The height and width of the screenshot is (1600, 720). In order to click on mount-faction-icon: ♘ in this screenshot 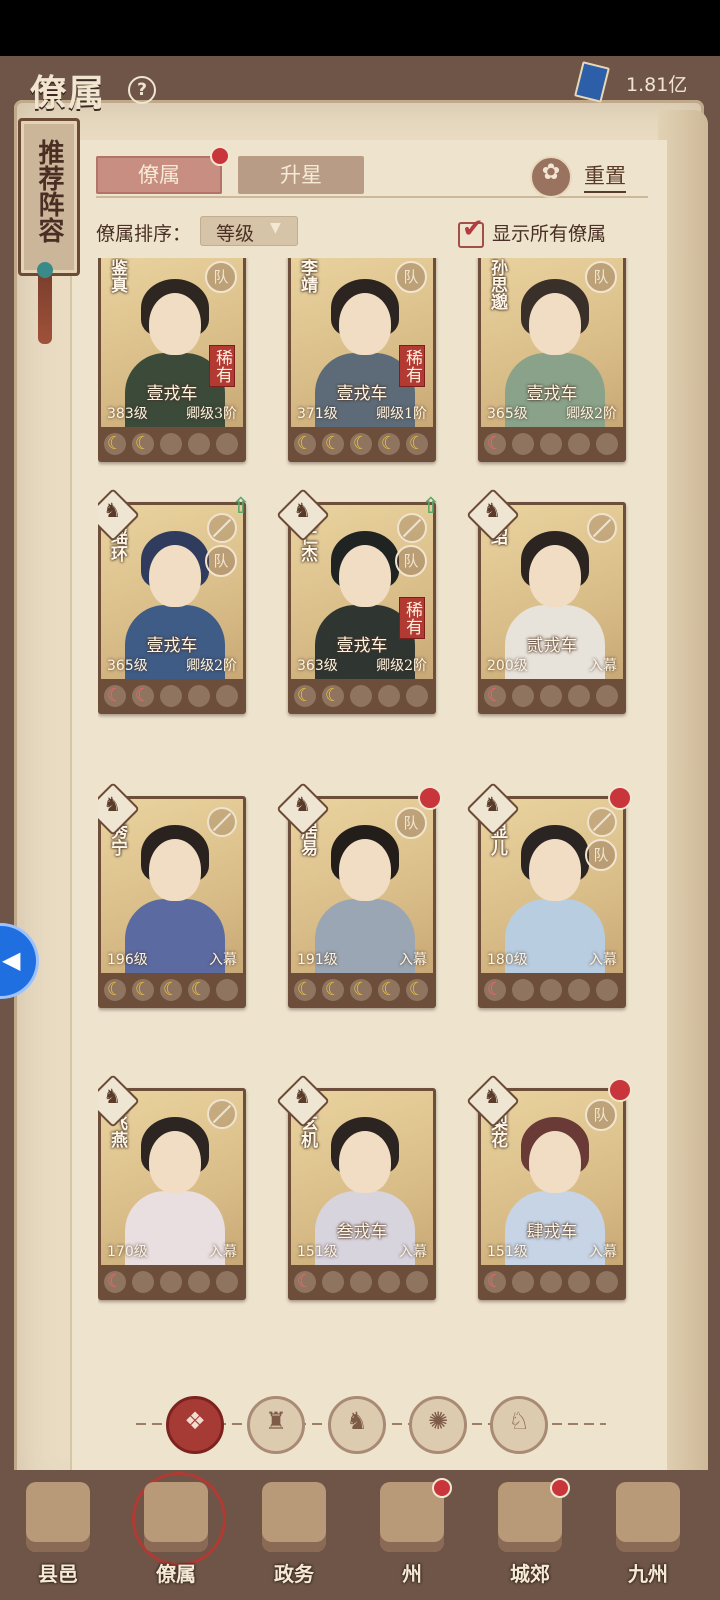, I will do `click(519, 1425)`.